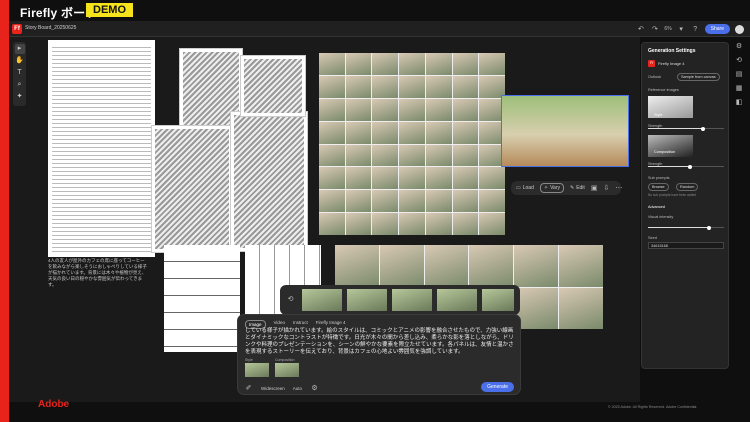 The image size is (750, 422). Describe the element at coordinates (379, 10) in the screenshot. I see `title-bar: Firefly ボード DEMO` at that location.